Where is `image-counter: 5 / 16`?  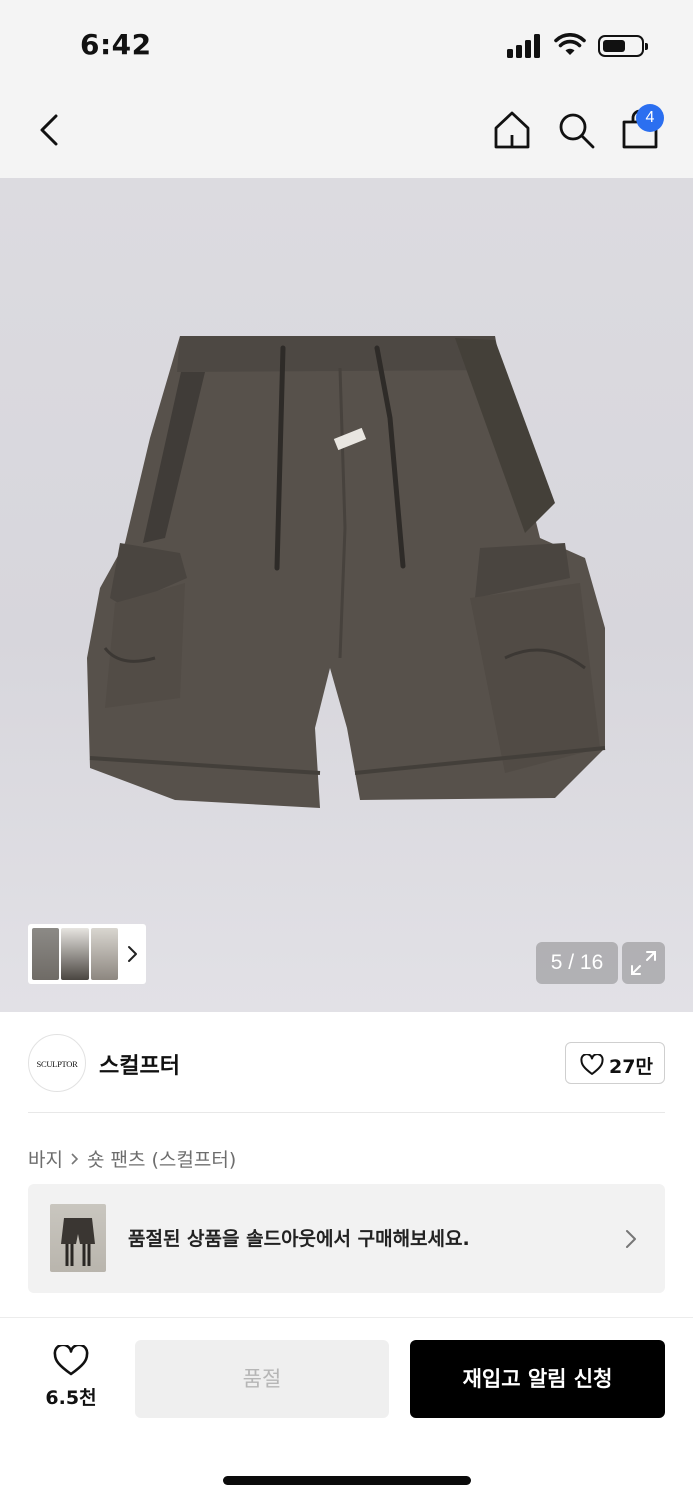 image-counter: 5 / 16 is located at coordinates (577, 963).